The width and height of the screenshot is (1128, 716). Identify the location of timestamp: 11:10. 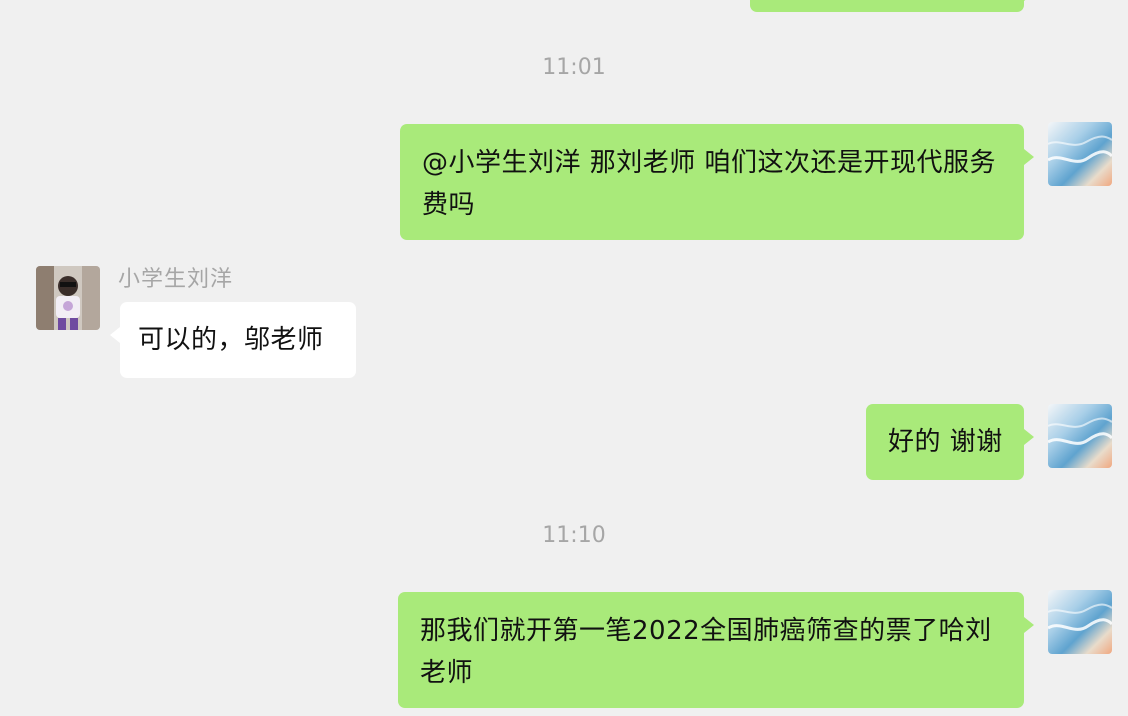
(574, 535).